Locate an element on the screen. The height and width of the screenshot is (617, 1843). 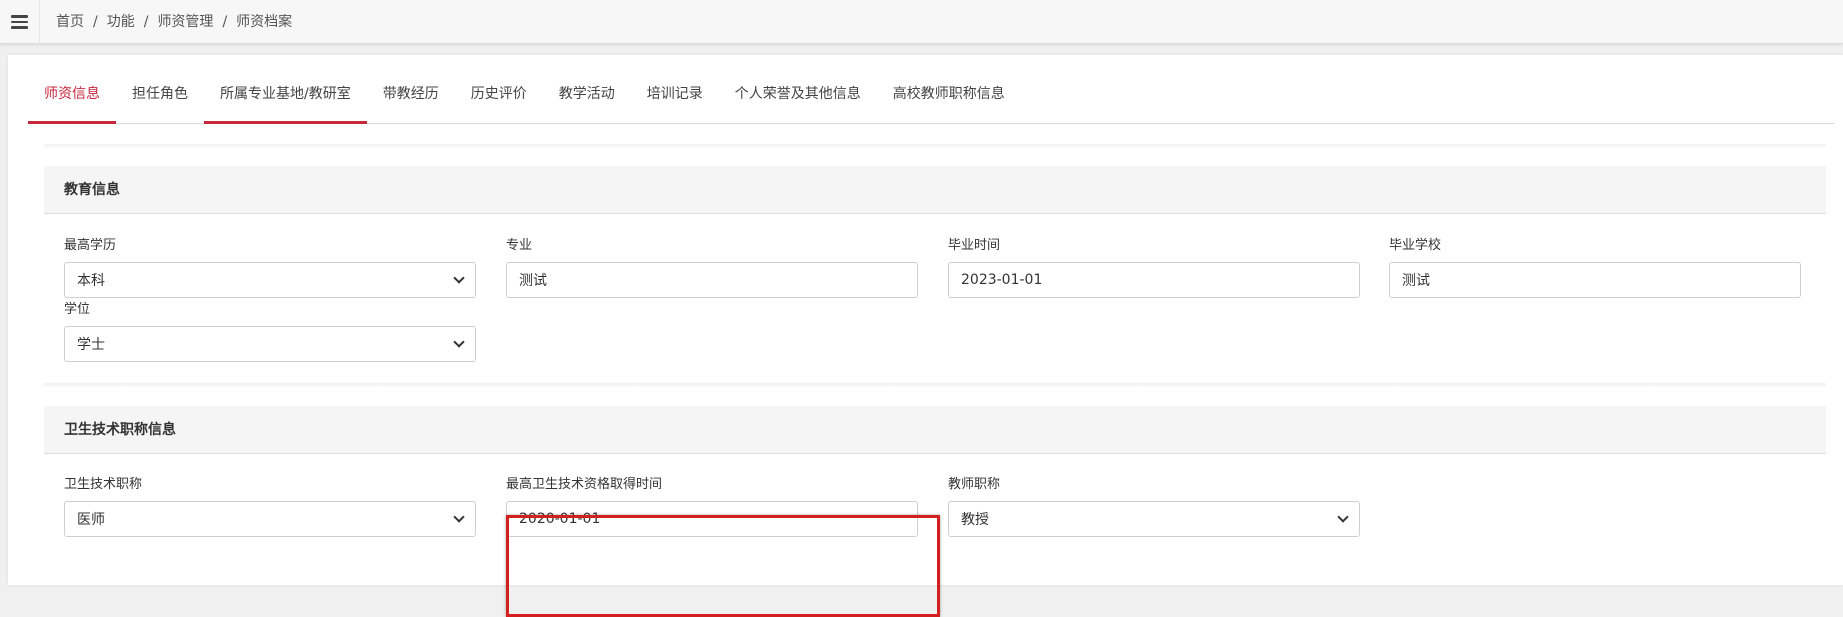
highest-degree-select: 本科 is located at coordinates (270, 280).